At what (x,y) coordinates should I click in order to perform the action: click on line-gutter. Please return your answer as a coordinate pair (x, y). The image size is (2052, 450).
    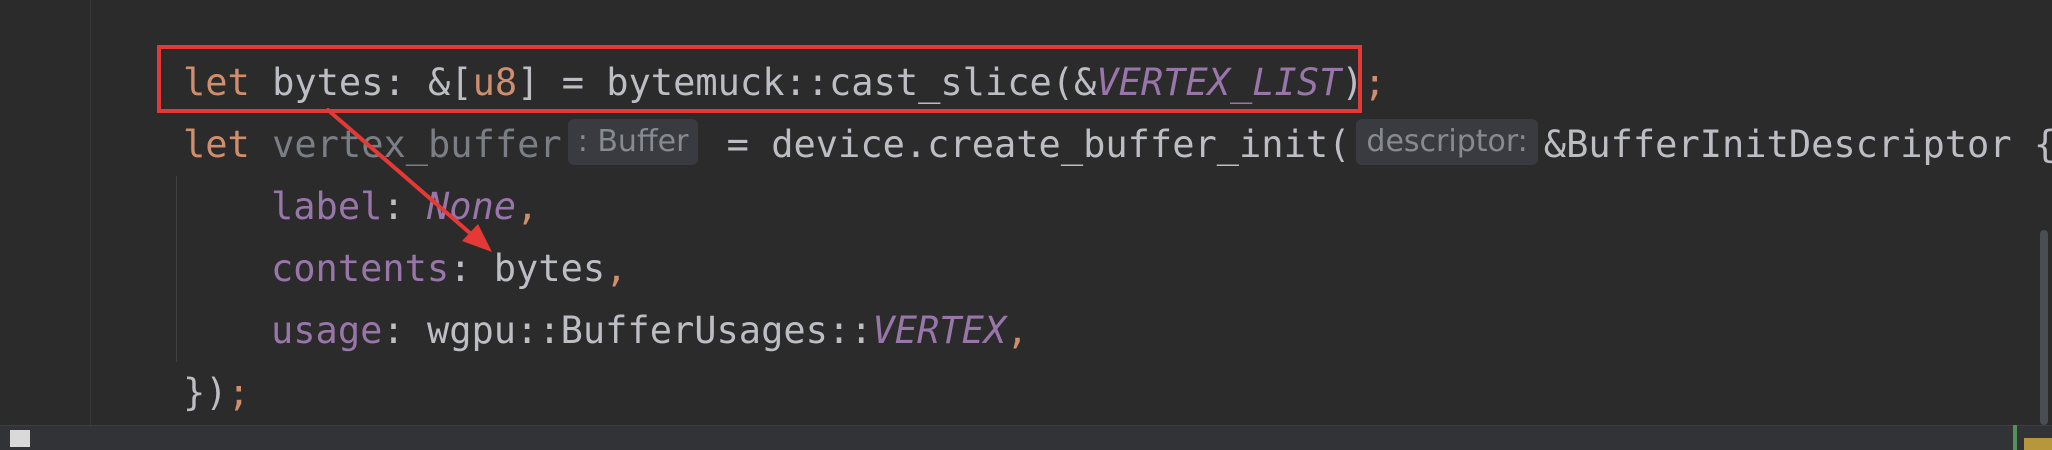
    Looking at the image, I should click on (45, 212).